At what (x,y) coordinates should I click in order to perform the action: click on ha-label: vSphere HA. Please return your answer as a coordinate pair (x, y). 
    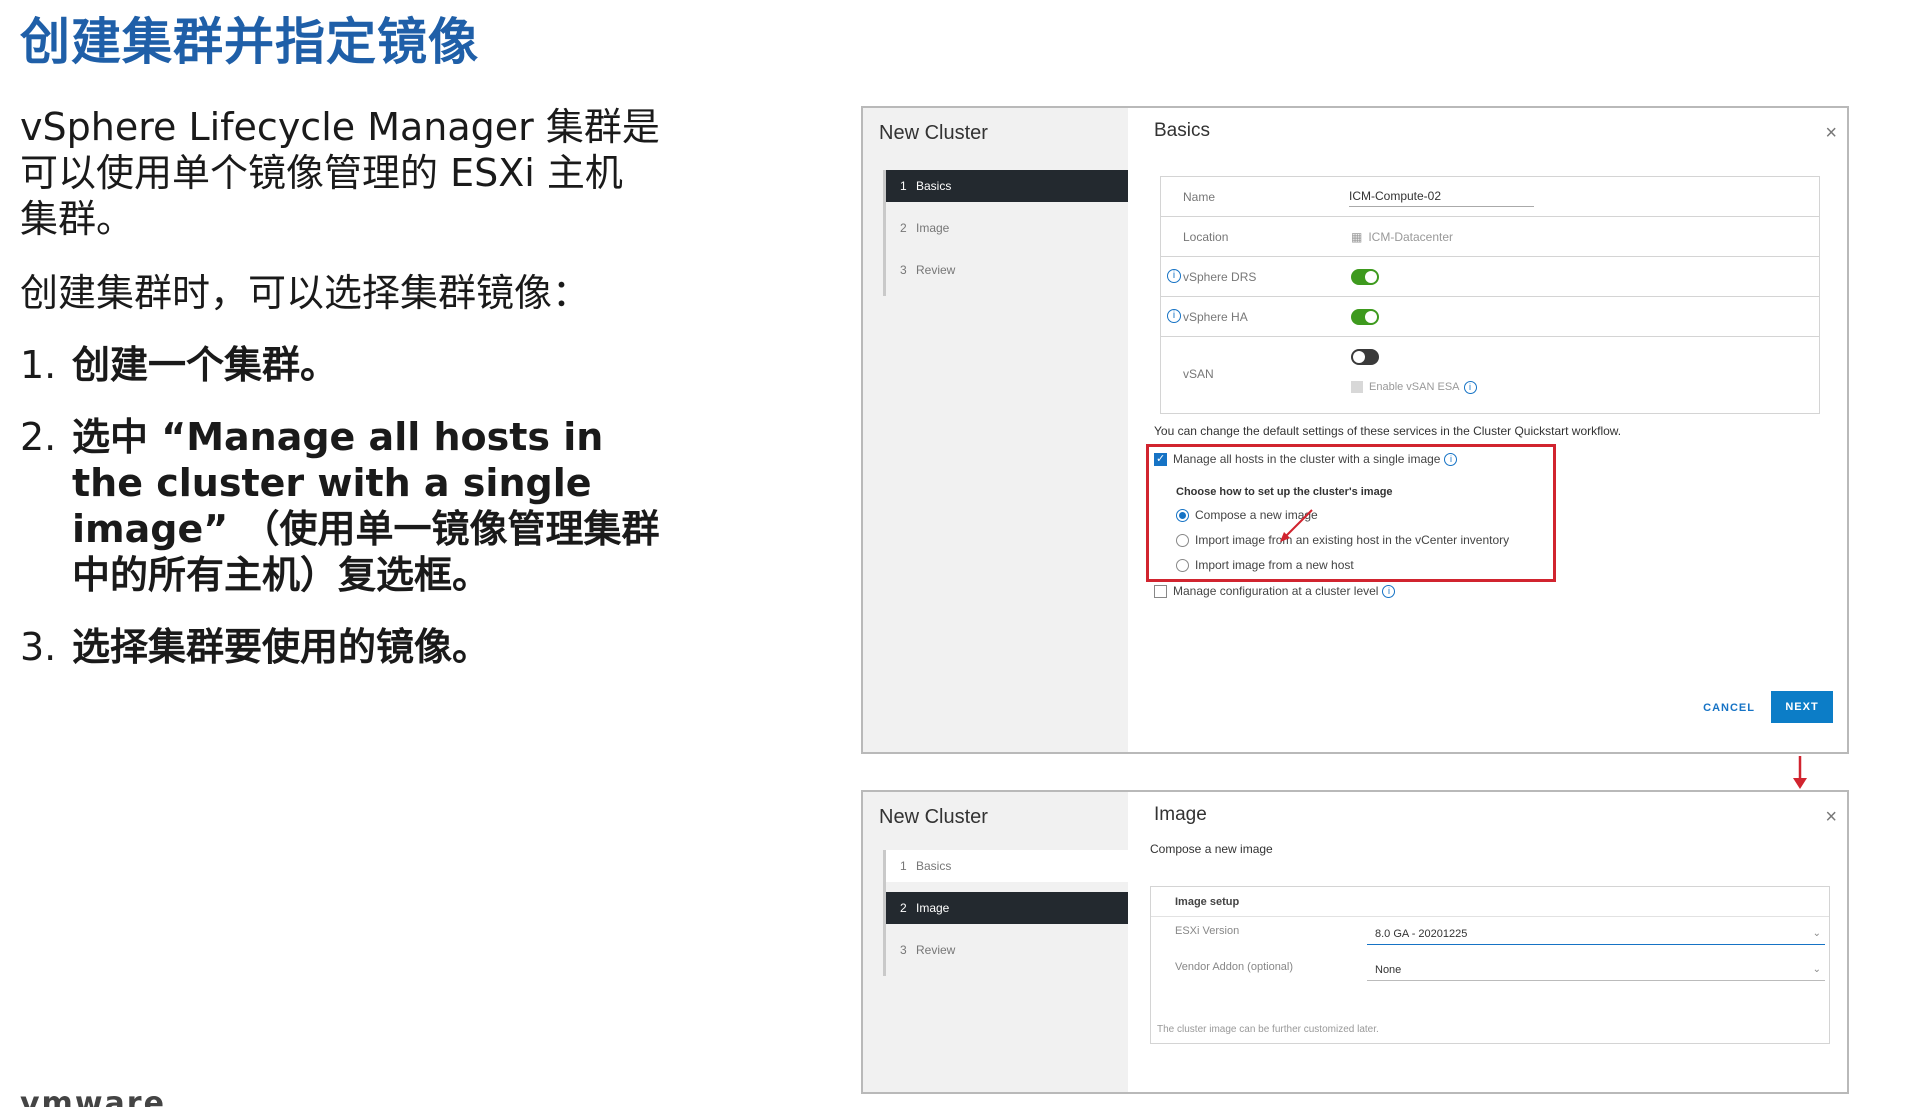
    Looking at the image, I should click on (1215, 317).